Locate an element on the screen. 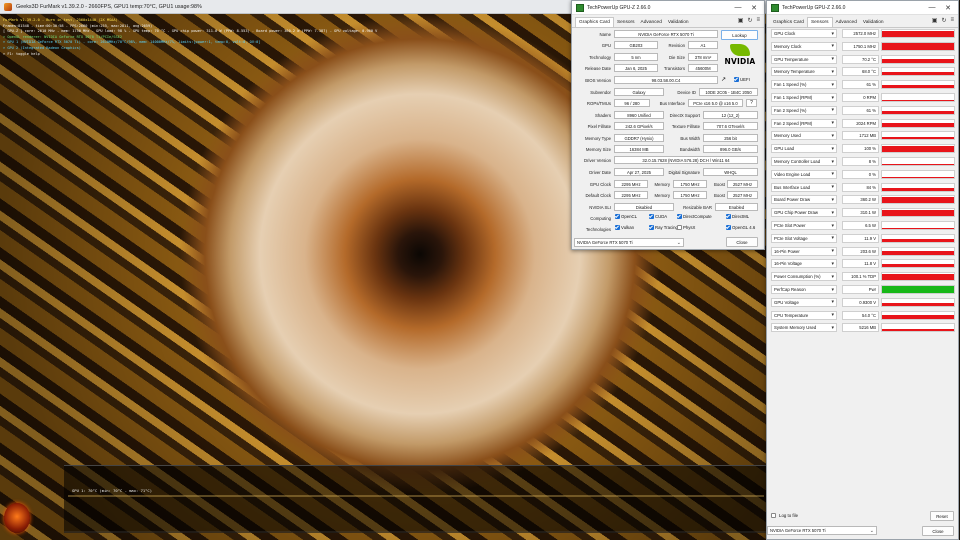  sensor-value: 84 % is located at coordinates (860, 187).